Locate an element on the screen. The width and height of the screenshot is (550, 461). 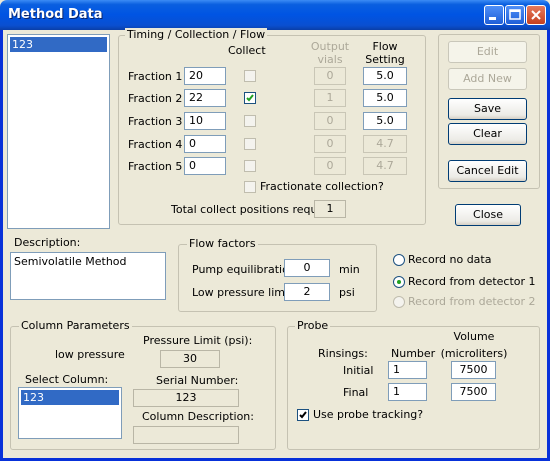
maximize-button is located at coordinates (515, 15).